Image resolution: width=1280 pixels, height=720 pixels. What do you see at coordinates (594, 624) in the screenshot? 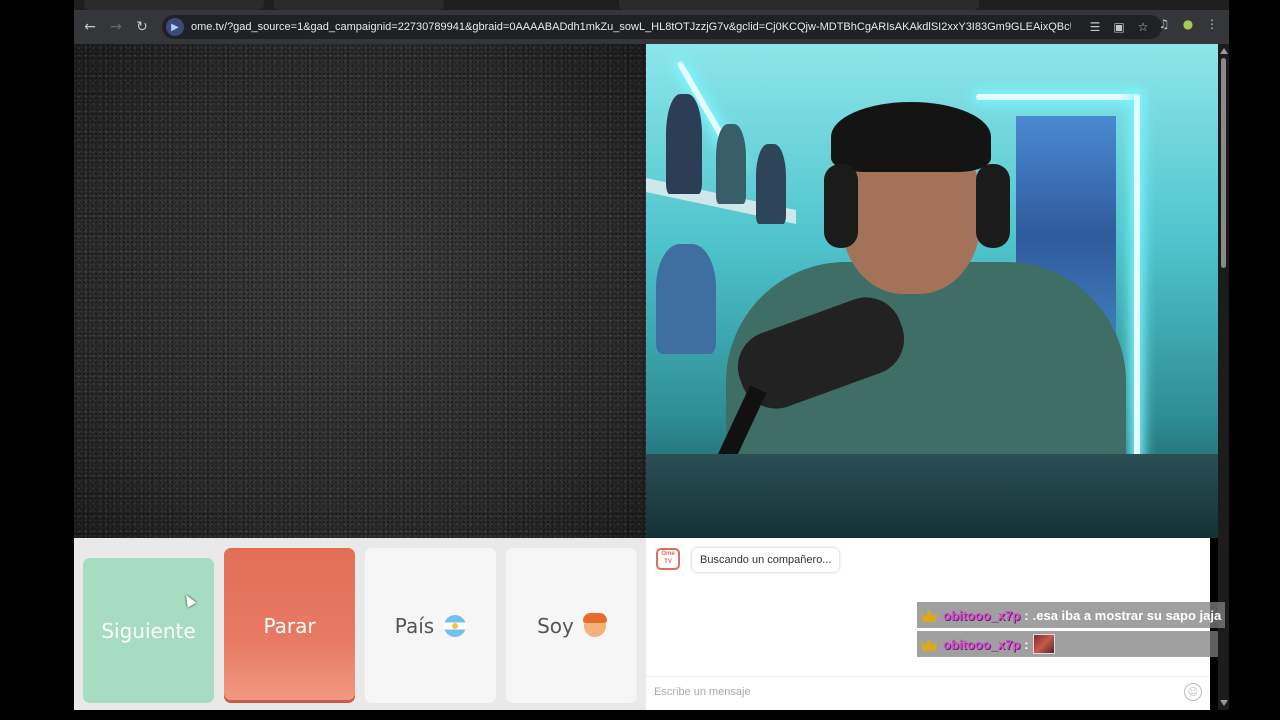
I see `person-emoji-icon` at bounding box center [594, 624].